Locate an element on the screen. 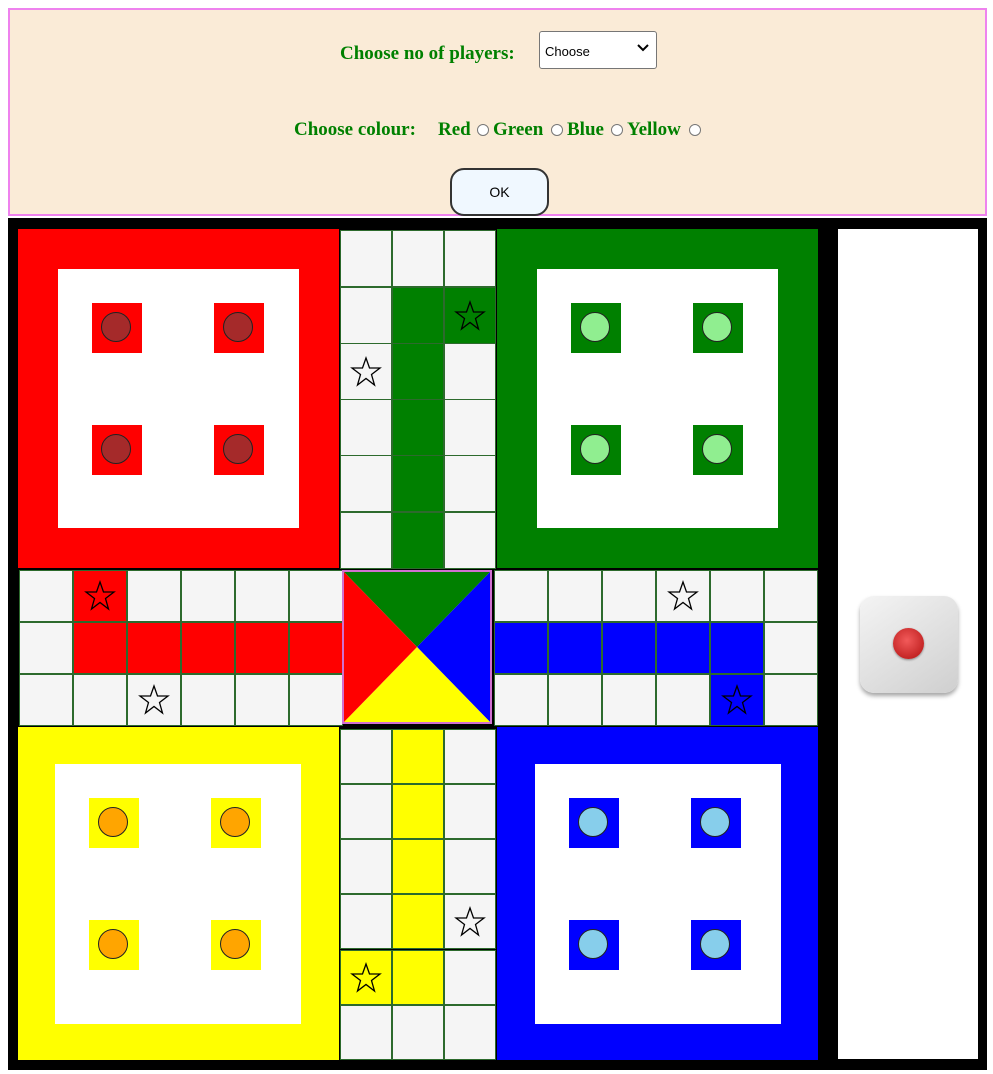 The width and height of the screenshot is (993, 1074). players-select: Choose is located at coordinates (598, 50).